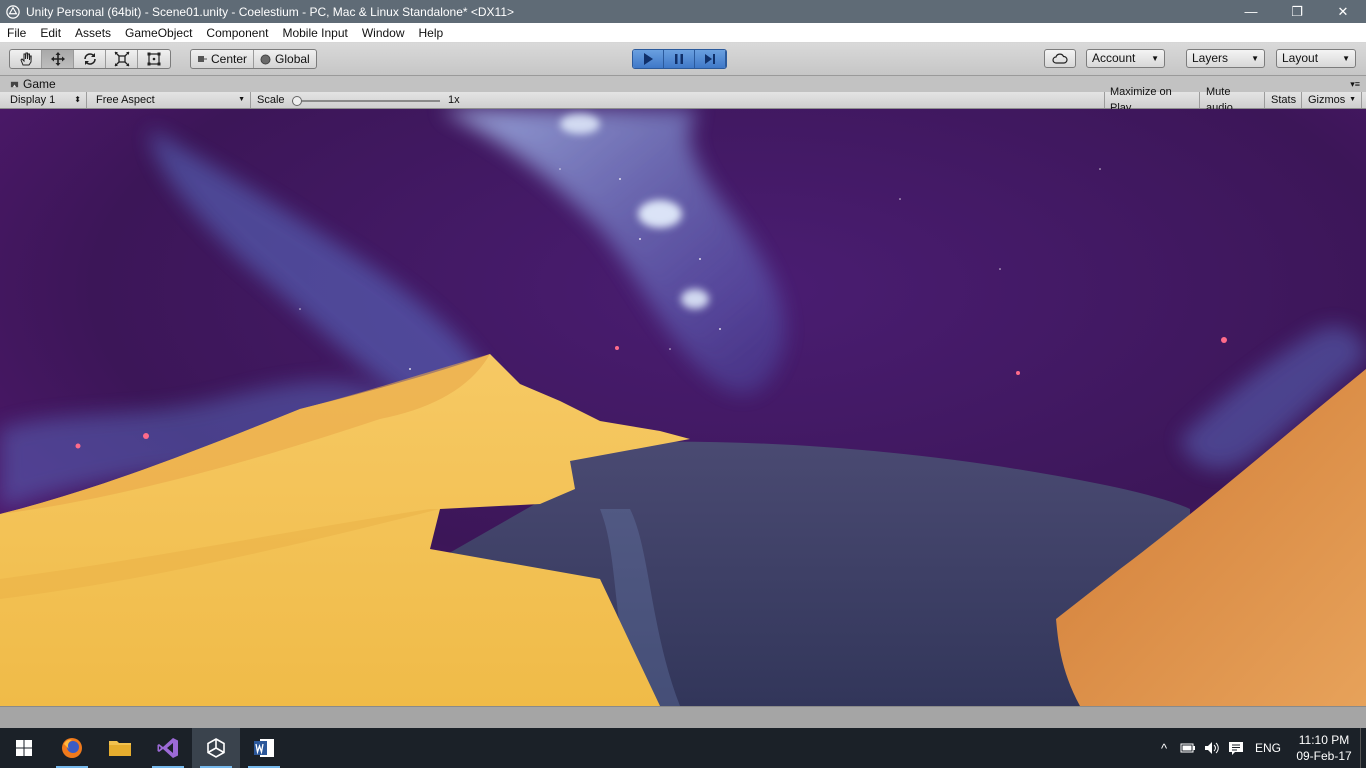 The width and height of the screenshot is (1366, 768). I want to click on status-bar, so click(683, 717).